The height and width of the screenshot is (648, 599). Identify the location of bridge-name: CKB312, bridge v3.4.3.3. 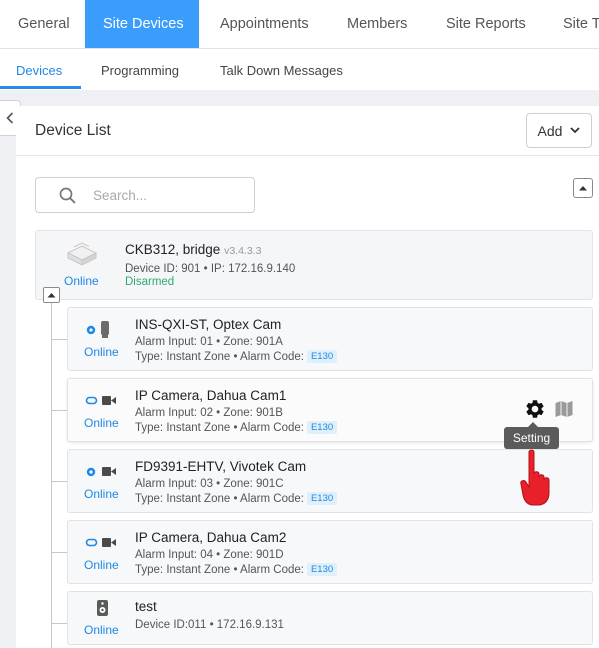
(193, 249).